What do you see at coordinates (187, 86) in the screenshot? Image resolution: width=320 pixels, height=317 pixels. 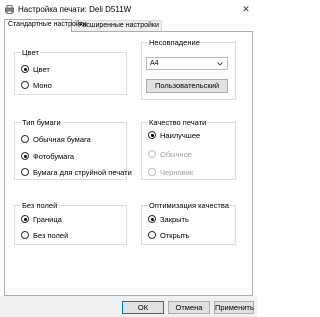 I see `custom-size-button: Пользовательский` at bounding box center [187, 86].